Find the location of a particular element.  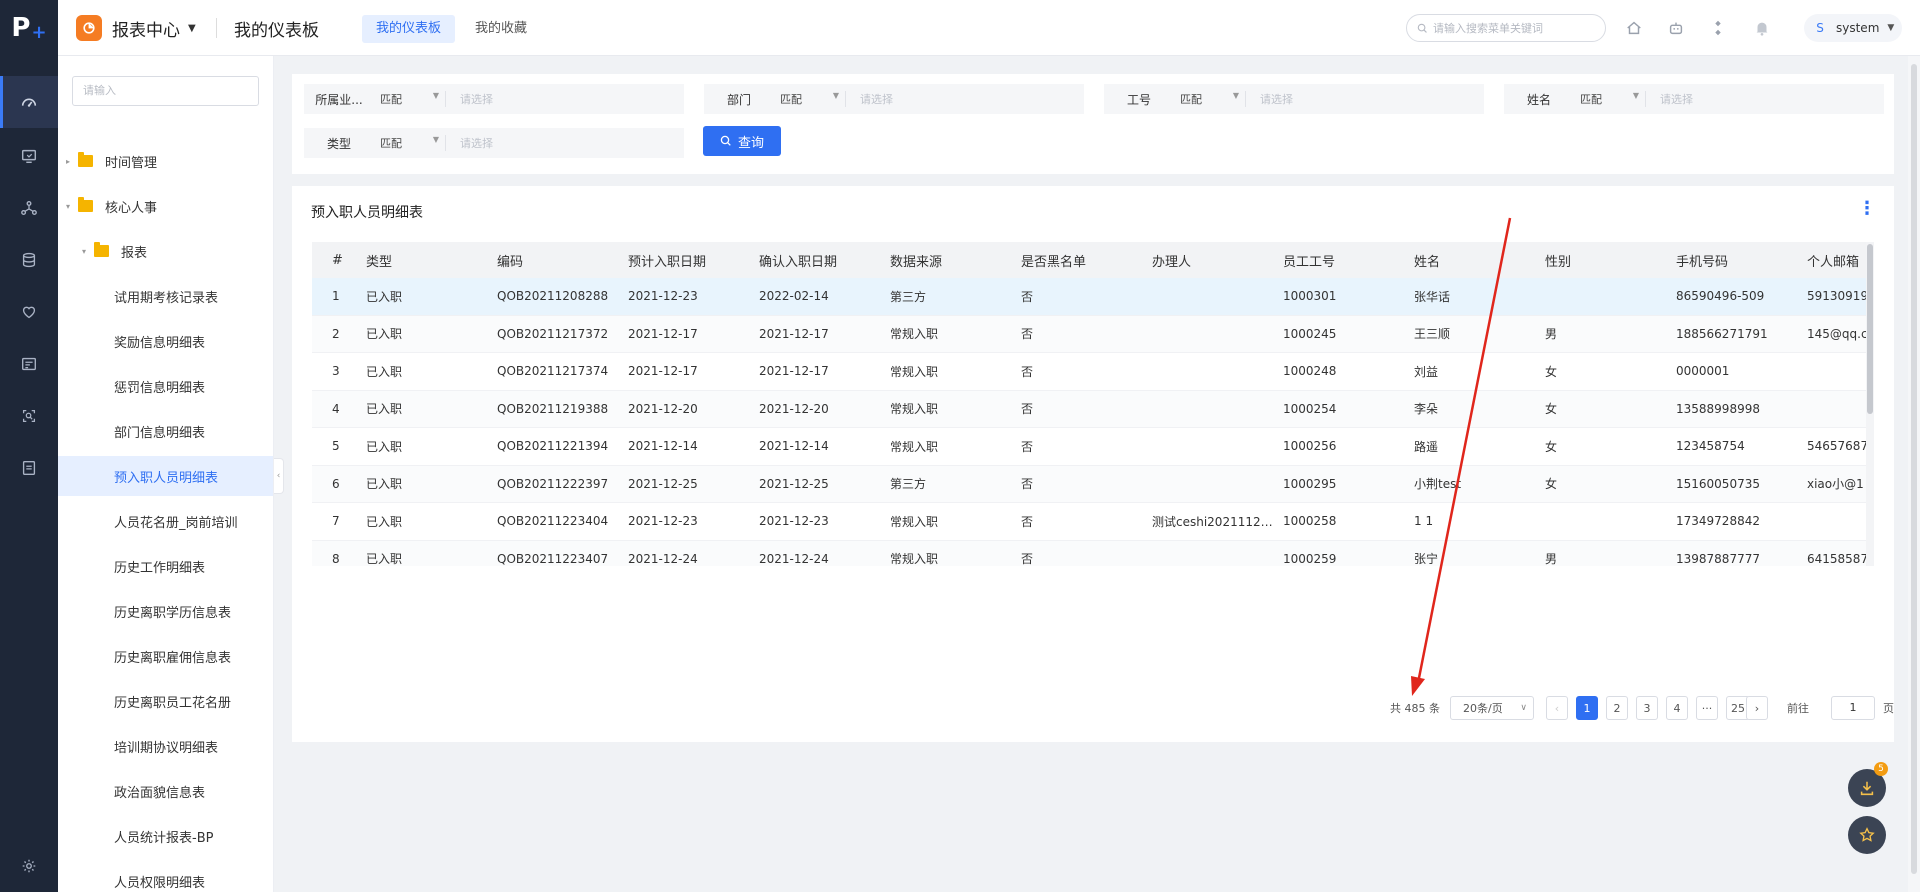

download-button: 5 is located at coordinates (1868, 784).